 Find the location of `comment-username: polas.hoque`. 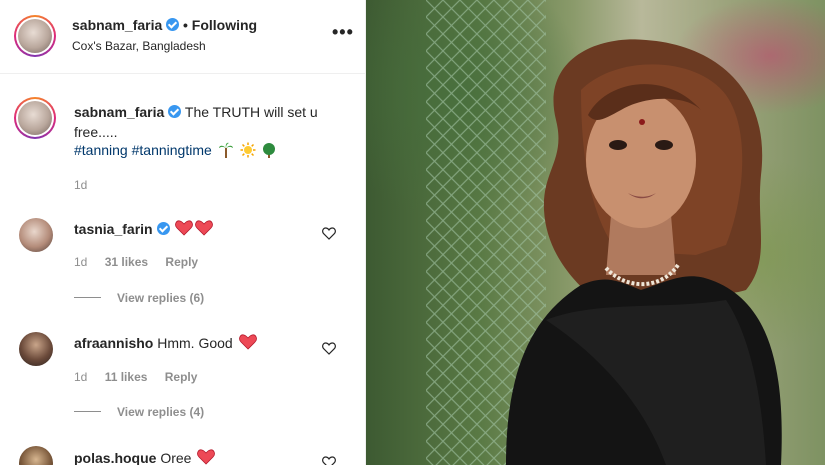

comment-username: polas.hoque is located at coordinates (115, 457).